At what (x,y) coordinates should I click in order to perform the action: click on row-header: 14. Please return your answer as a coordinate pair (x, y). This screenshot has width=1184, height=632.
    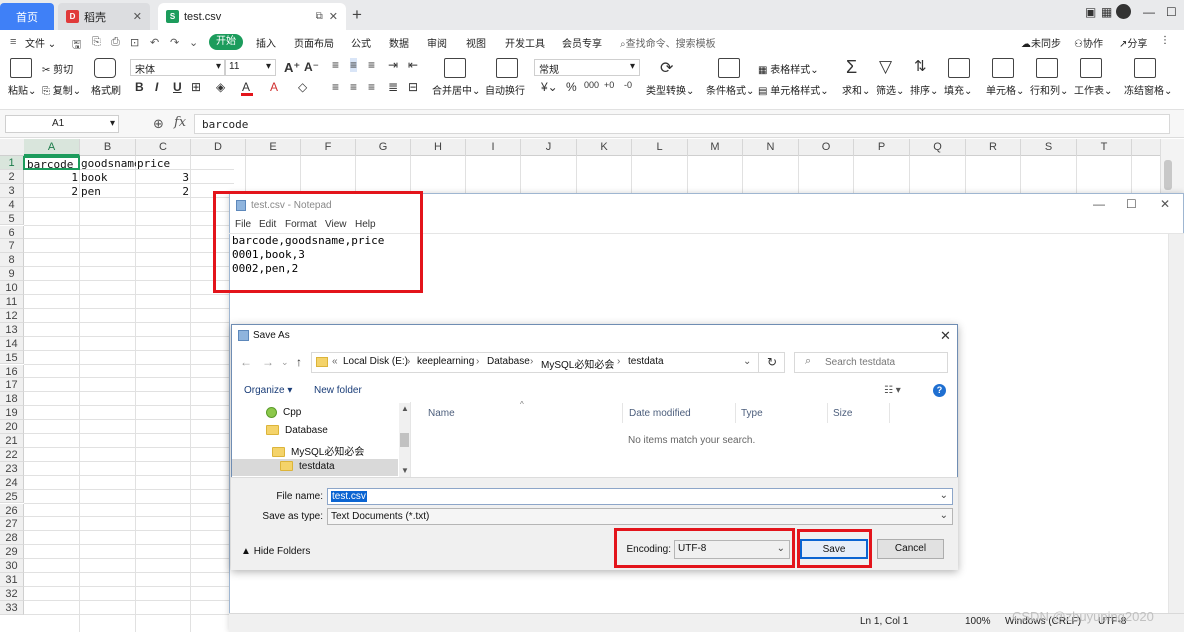
    Looking at the image, I should click on (12, 343).